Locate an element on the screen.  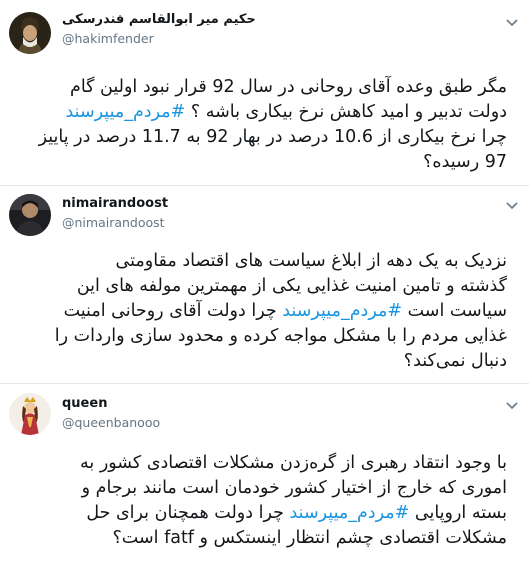
user-handle: @nimairandoost is located at coordinates (113, 222).